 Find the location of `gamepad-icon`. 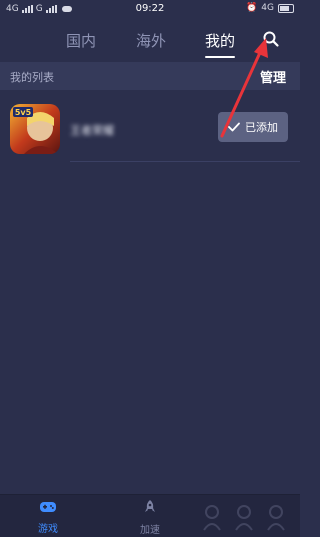

gamepad-icon is located at coordinates (48, 507).